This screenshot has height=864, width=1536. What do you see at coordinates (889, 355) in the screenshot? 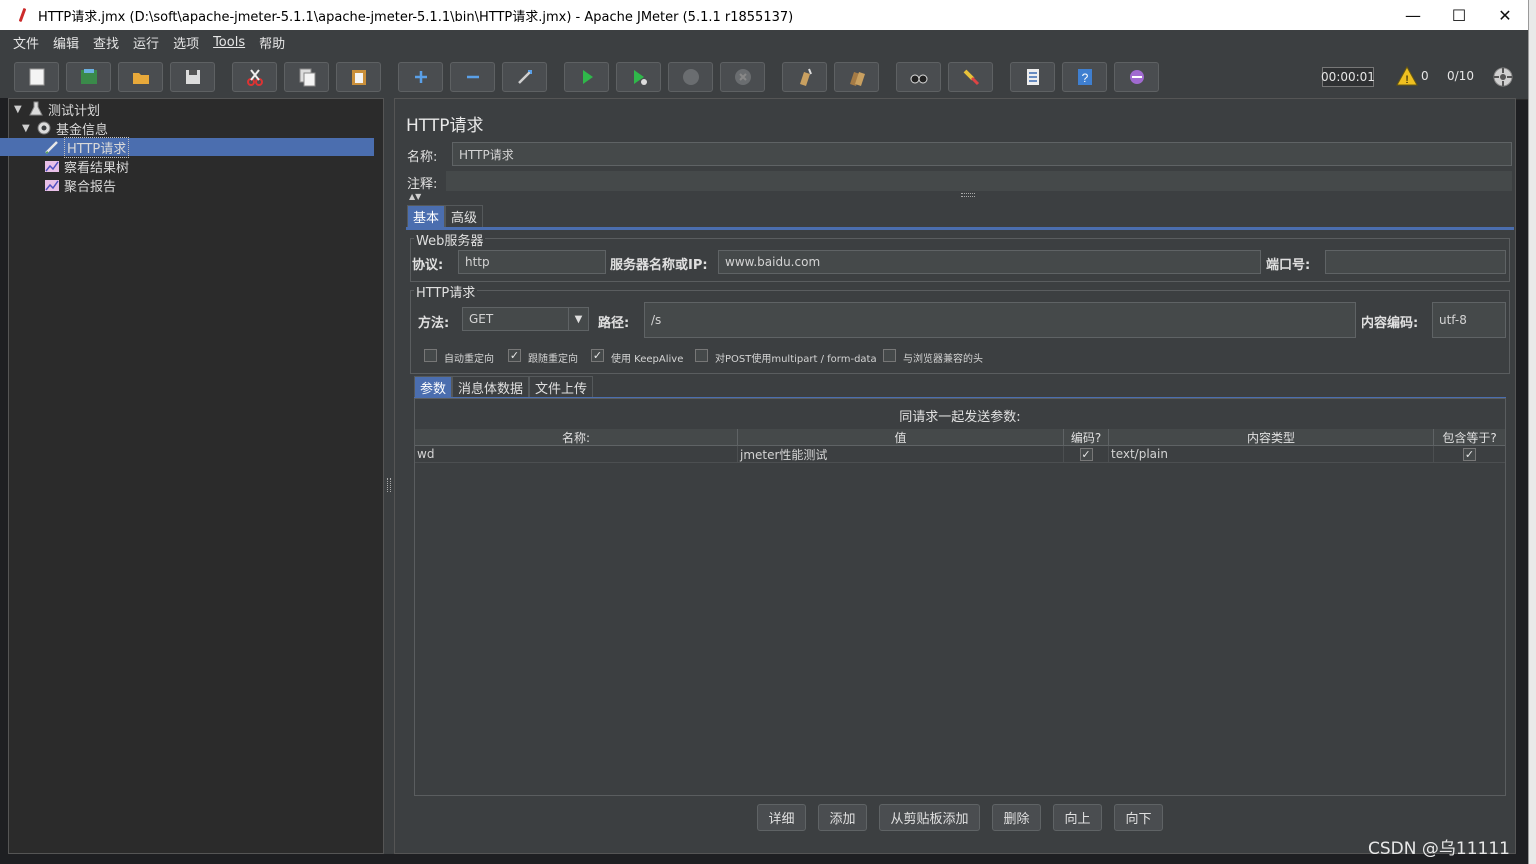
I see `browser-headers-checkbox` at bounding box center [889, 355].